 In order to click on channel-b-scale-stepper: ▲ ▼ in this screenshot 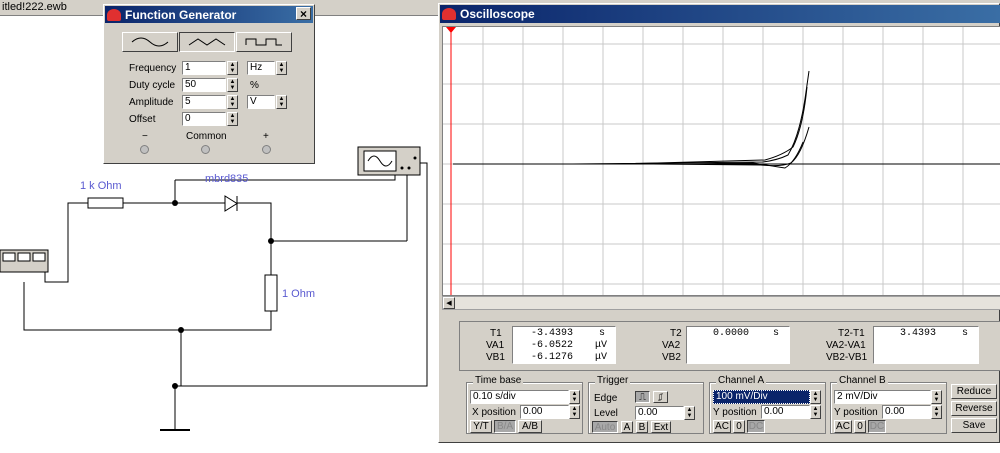, I will do `click(936, 397)`.